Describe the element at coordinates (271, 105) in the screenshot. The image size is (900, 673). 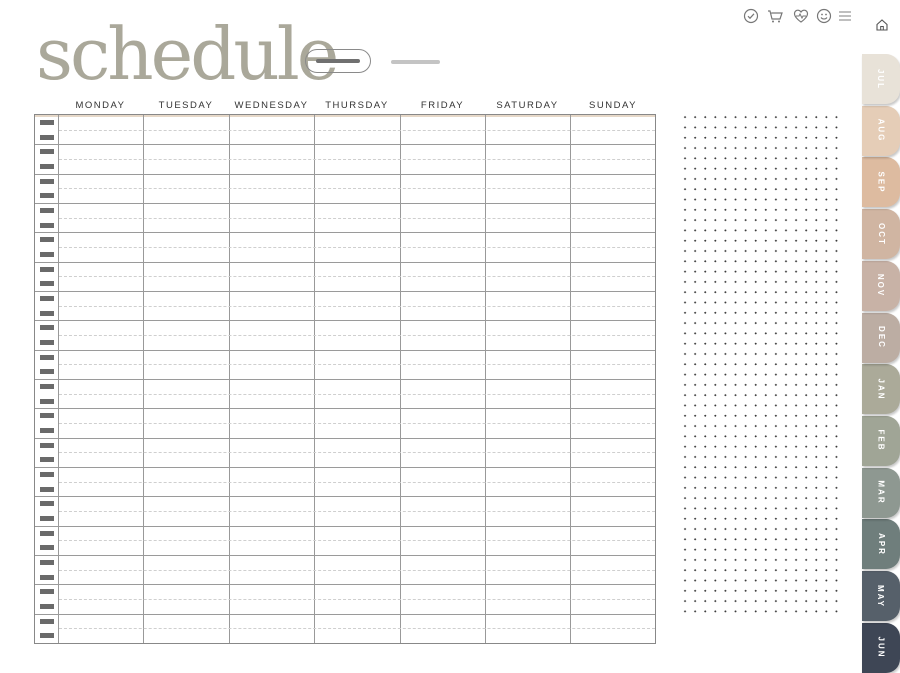
I see `day-header-wednesday: WEDNESDAY` at that location.